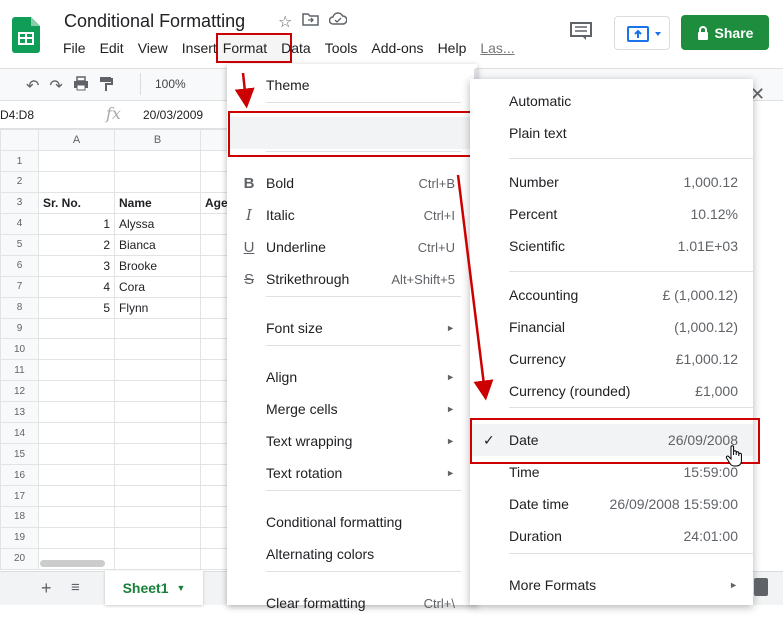 Image resolution: width=783 pixels, height=619 pixels. What do you see at coordinates (611, 133) in the screenshot?
I see `number-format-plain-text: Plain text` at bounding box center [611, 133].